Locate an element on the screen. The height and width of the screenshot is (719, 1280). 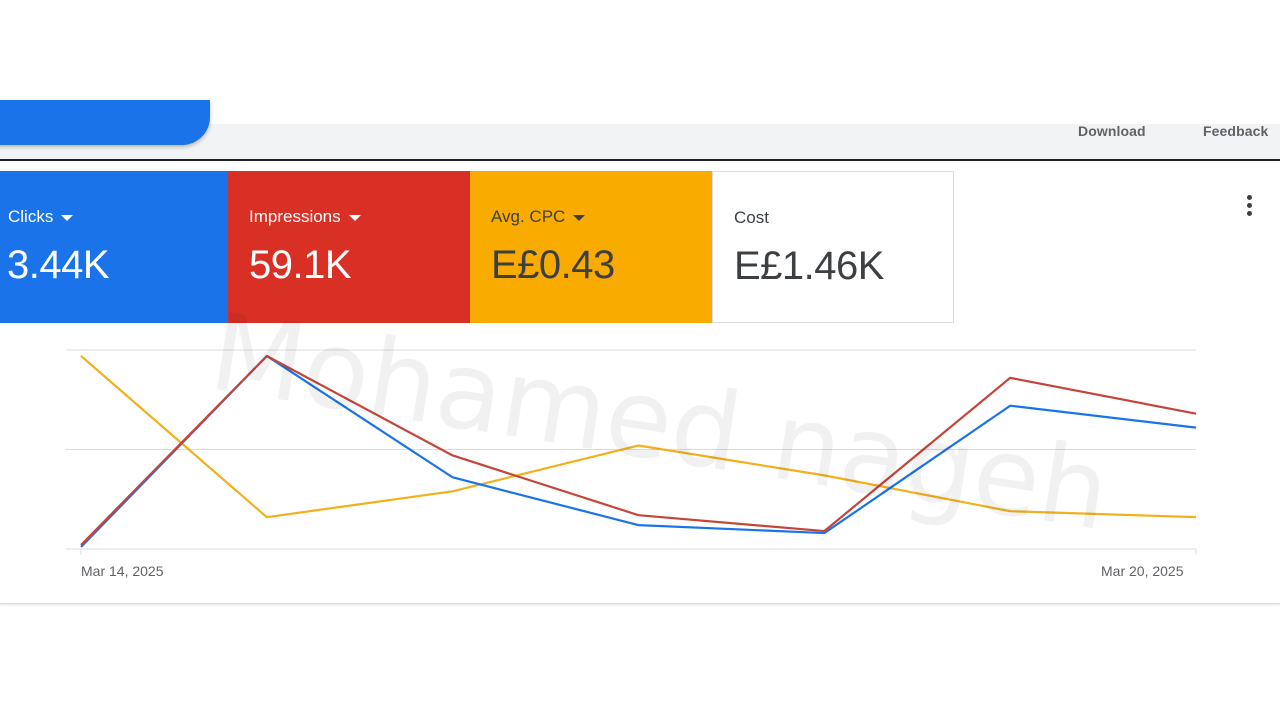
metric-tile-clicks: Clicks 3.44K is located at coordinates (114, 247).